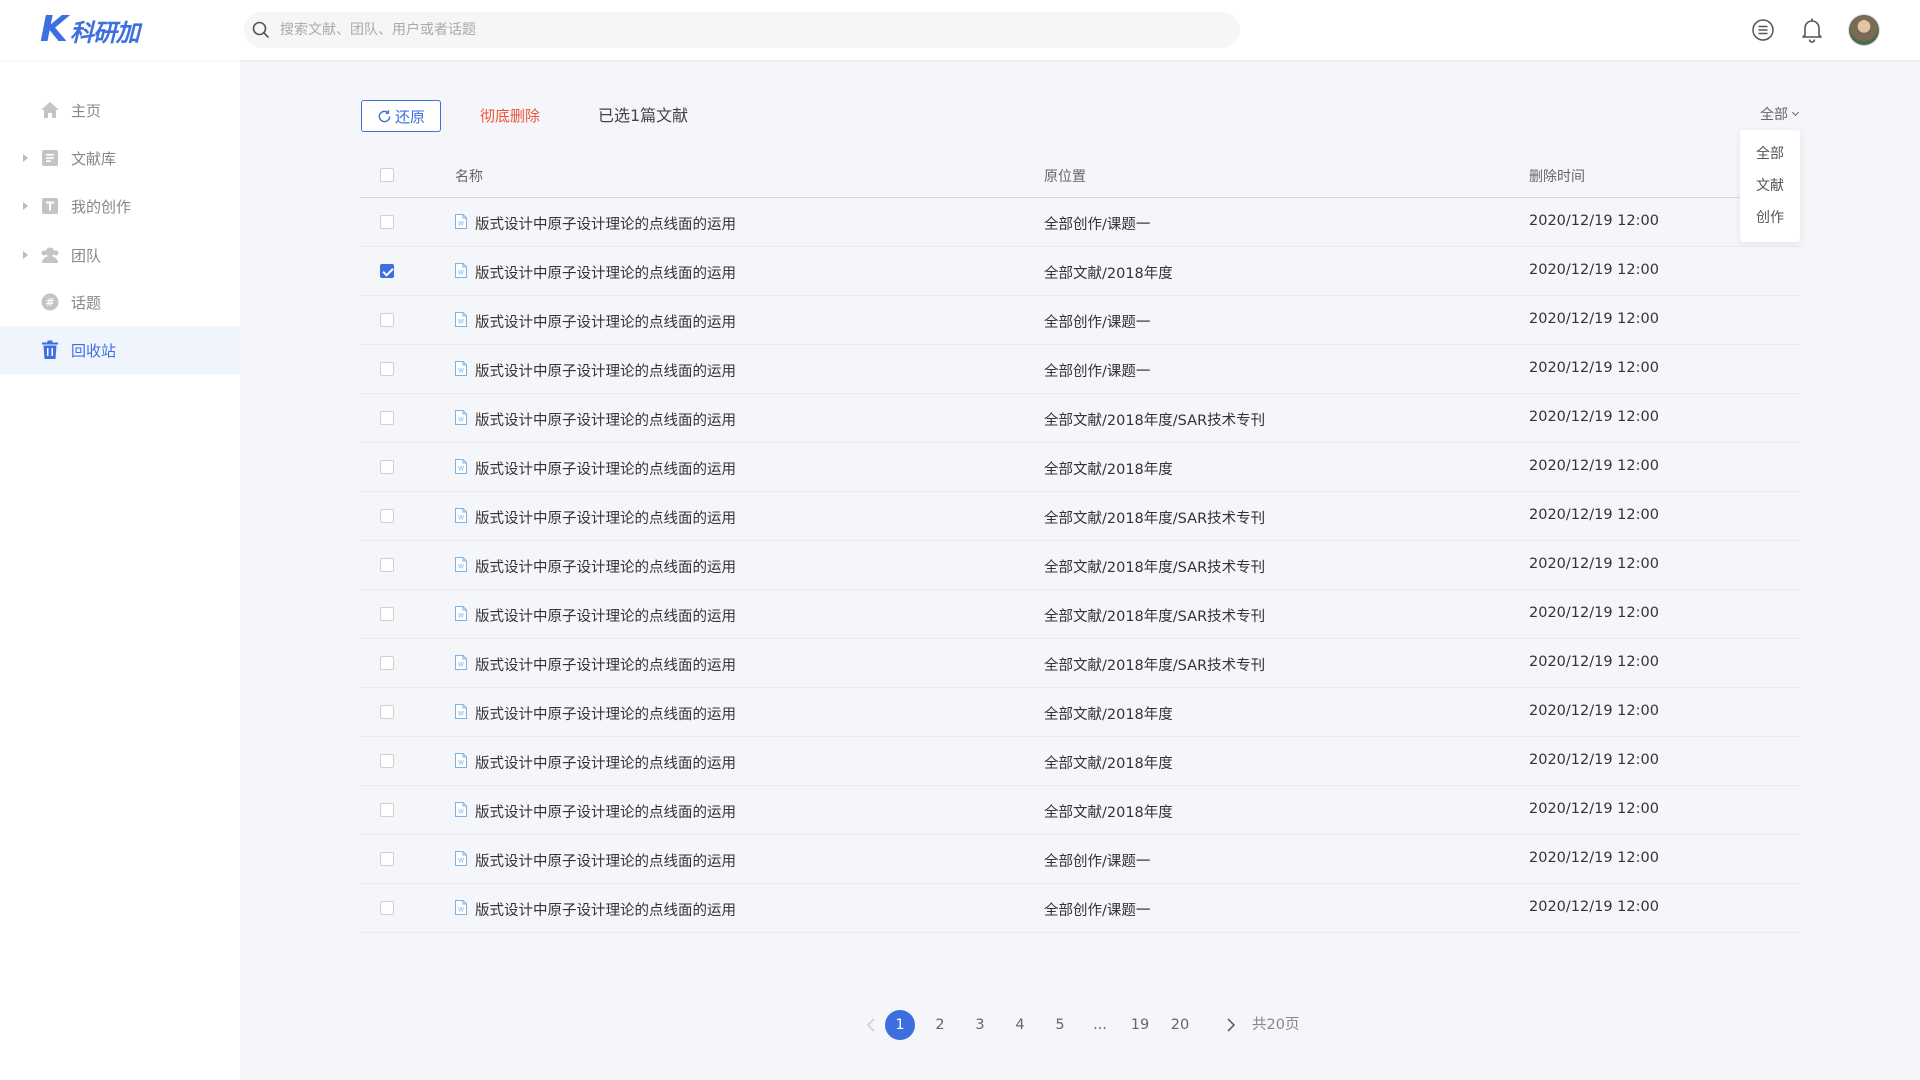 This screenshot has height=1080, width=1920. Describe the element at coordinates (1180, 1025) in the screenshot. I see `page-button-20: 20` at that location.